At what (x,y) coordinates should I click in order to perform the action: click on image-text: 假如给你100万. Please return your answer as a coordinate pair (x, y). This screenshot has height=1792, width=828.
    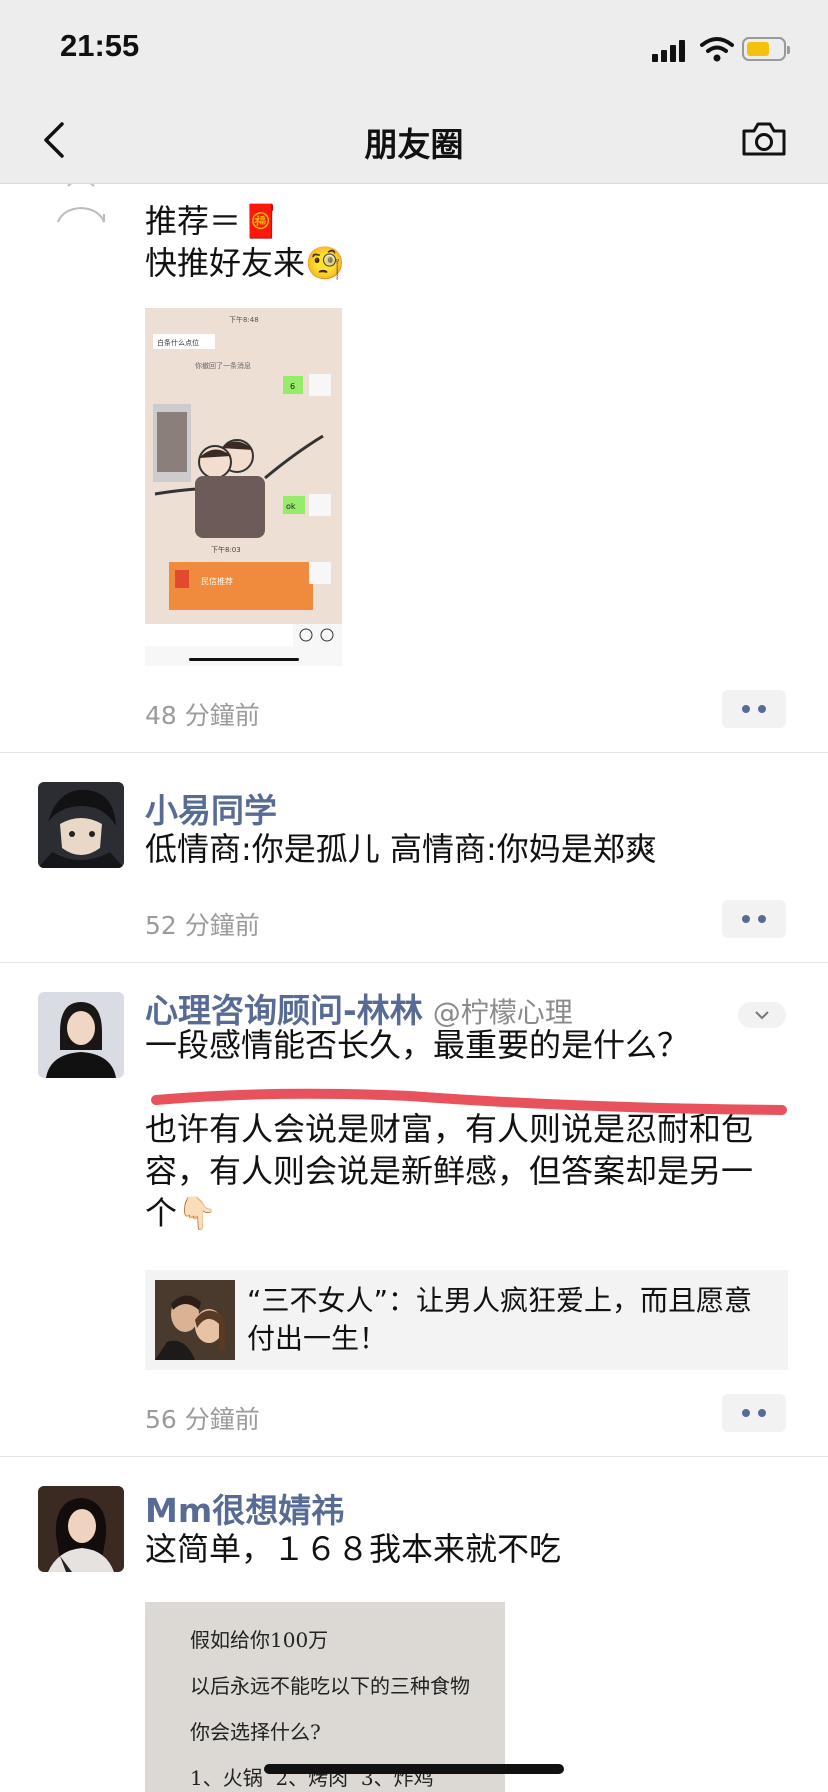
    Looking at the image, I should click on (259, 1640).